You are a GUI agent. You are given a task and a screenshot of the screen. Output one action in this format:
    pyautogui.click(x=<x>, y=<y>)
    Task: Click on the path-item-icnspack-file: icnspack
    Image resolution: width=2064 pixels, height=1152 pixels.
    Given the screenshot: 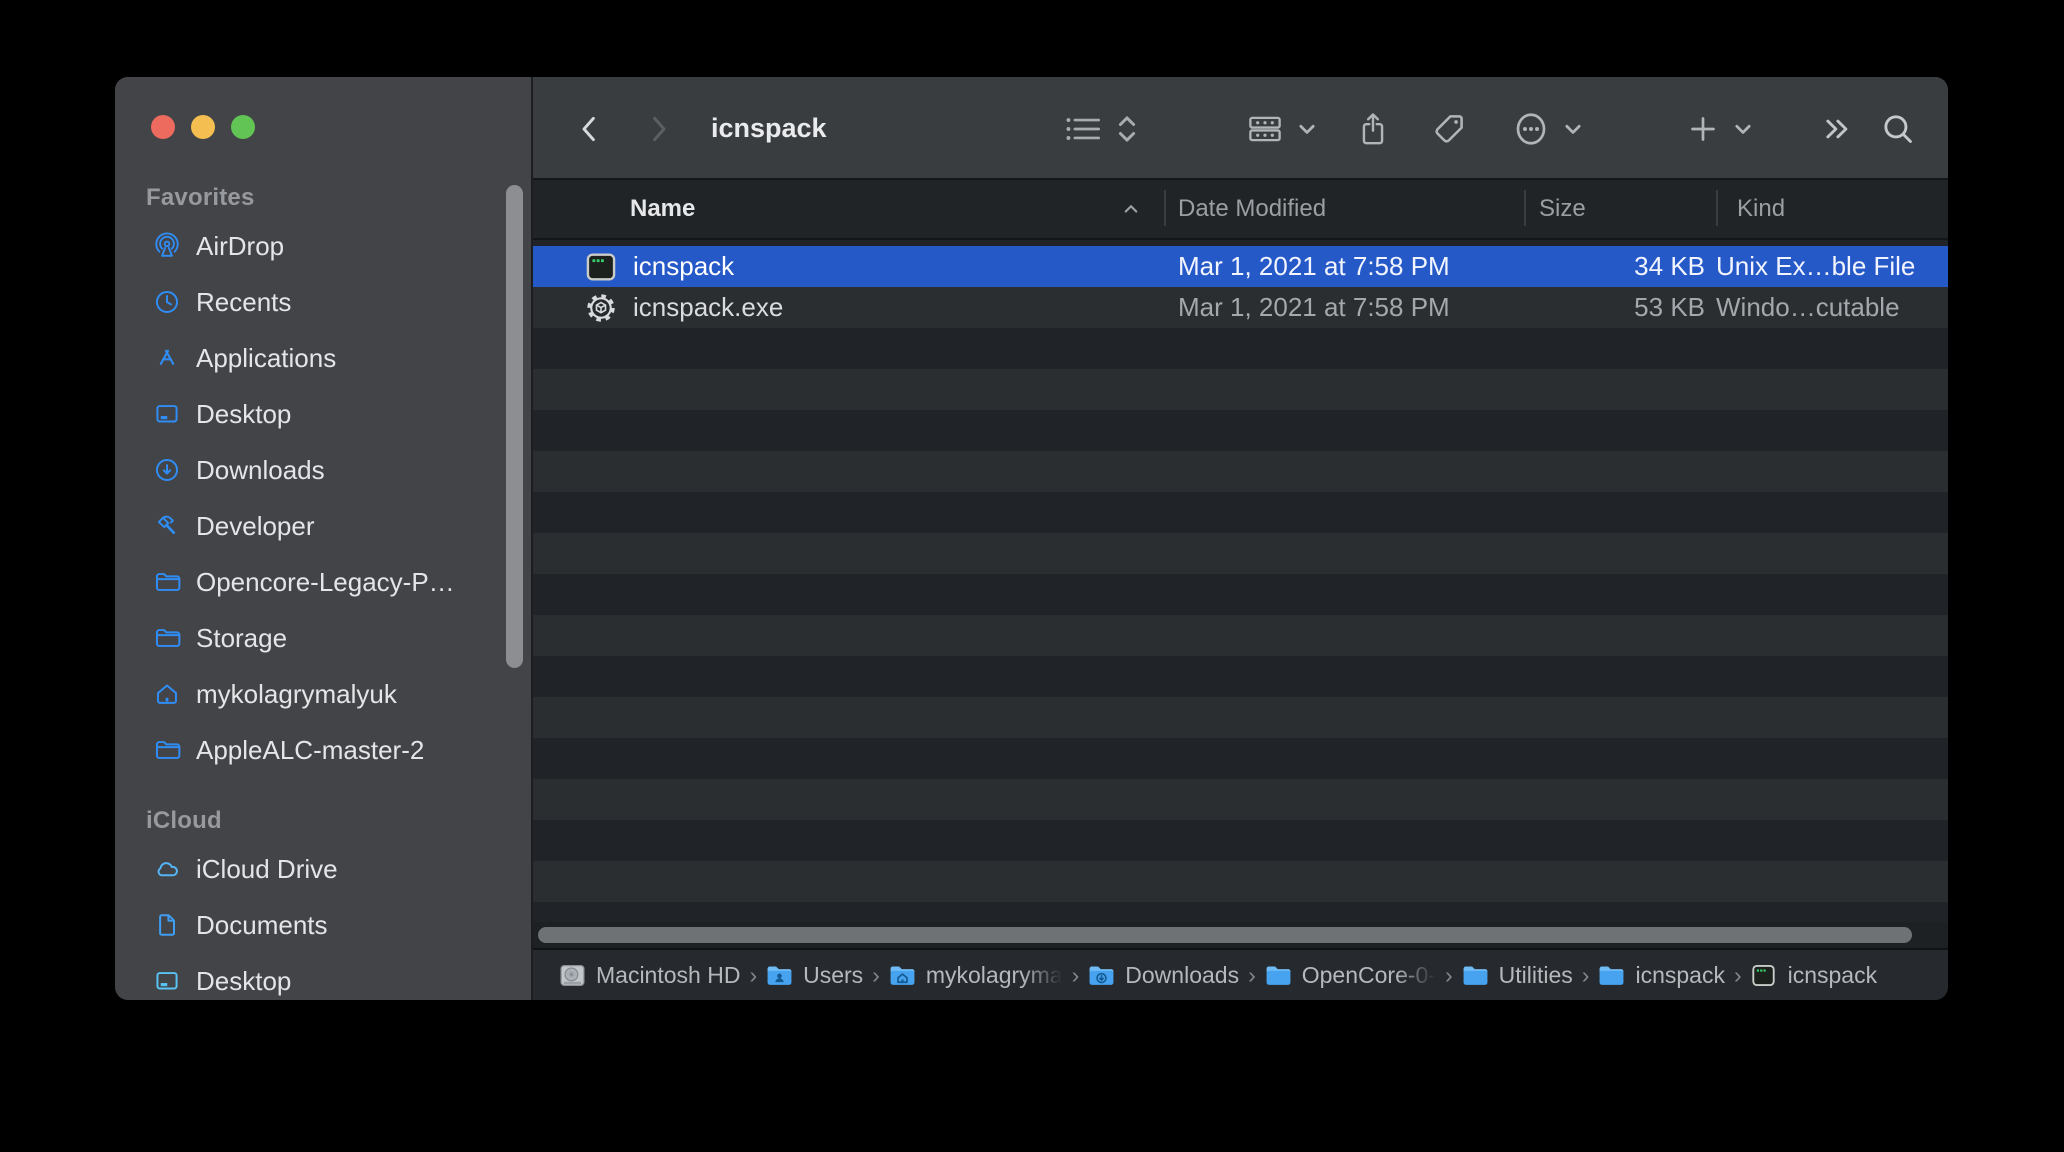 What is the action you would take?
    pyautogui.click(x=1814, y=975)
    